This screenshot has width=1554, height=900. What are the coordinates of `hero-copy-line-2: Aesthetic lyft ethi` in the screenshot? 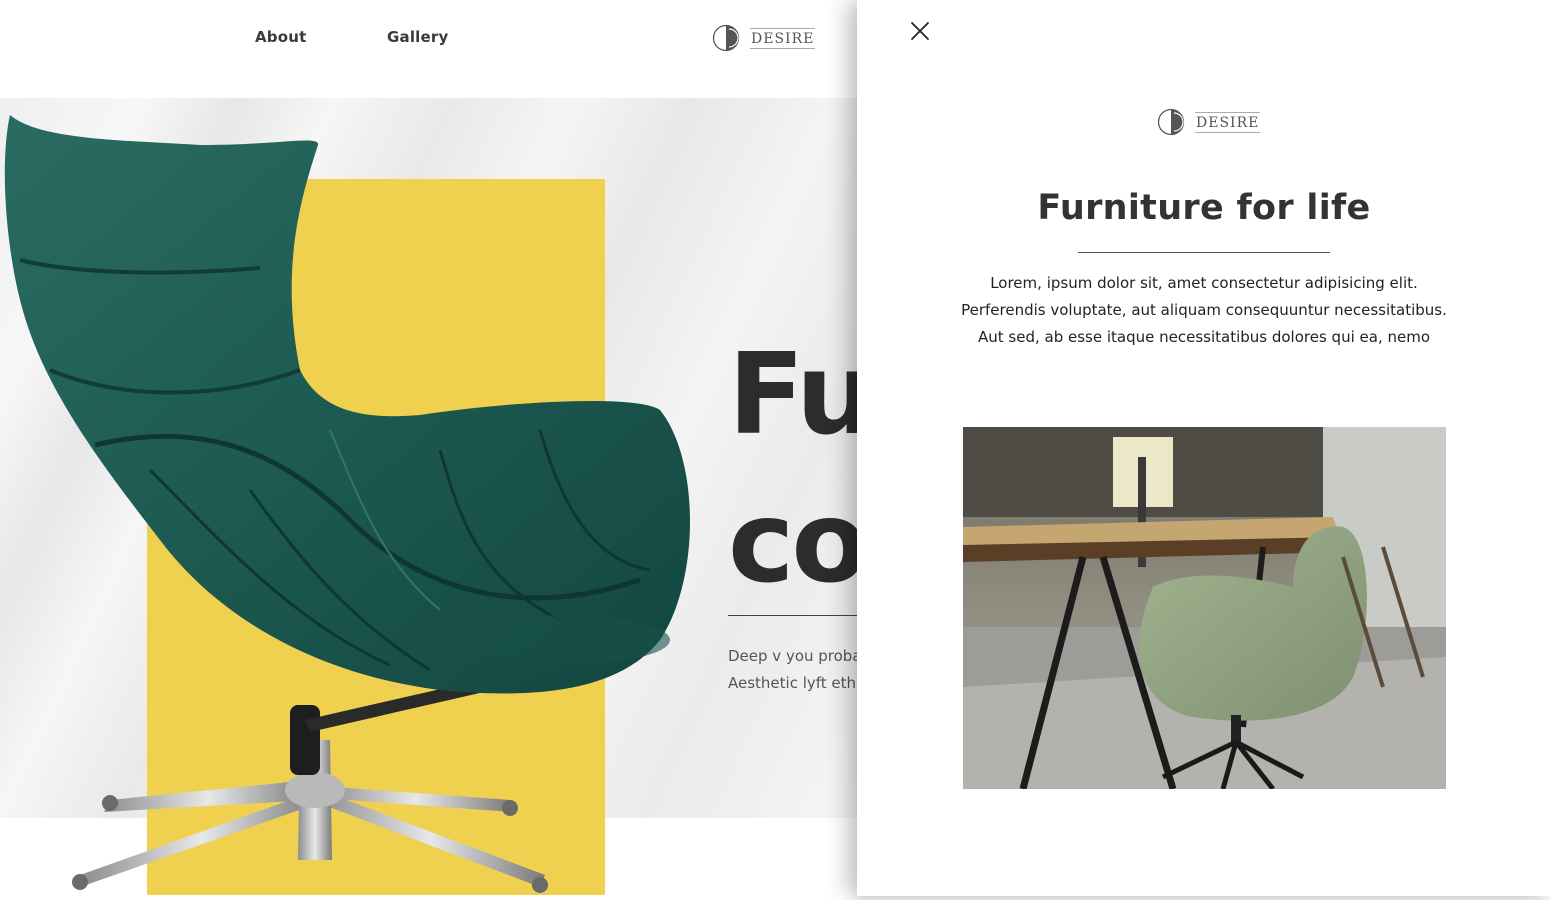 It's located at (794, 683).